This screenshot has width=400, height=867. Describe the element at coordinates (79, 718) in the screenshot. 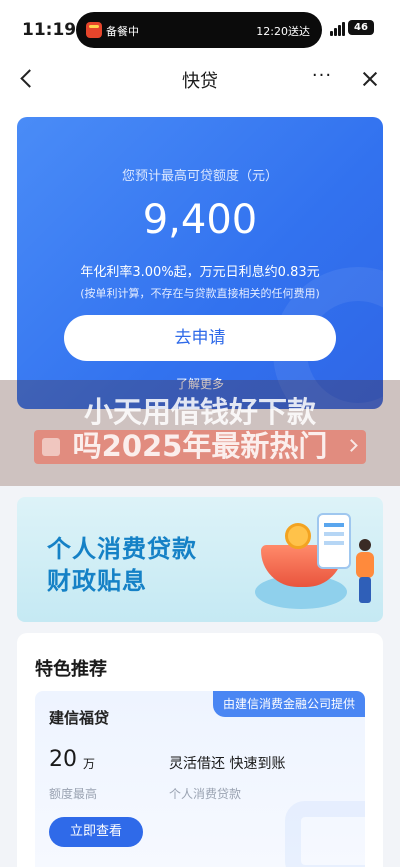

I see `product-name: 建信福贷` at that location.